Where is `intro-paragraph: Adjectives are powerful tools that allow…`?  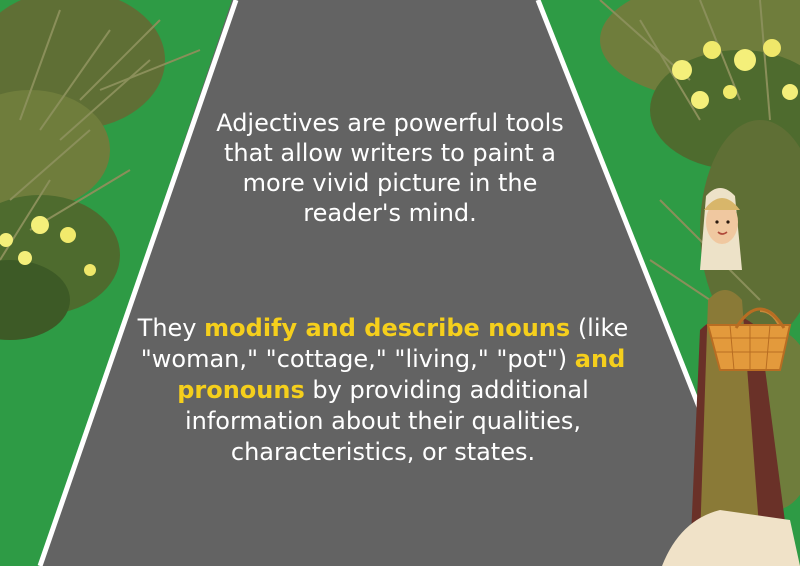 intro-paragraph: Adjectives are powerful tools that allow… is located at coordinates (390, 168).